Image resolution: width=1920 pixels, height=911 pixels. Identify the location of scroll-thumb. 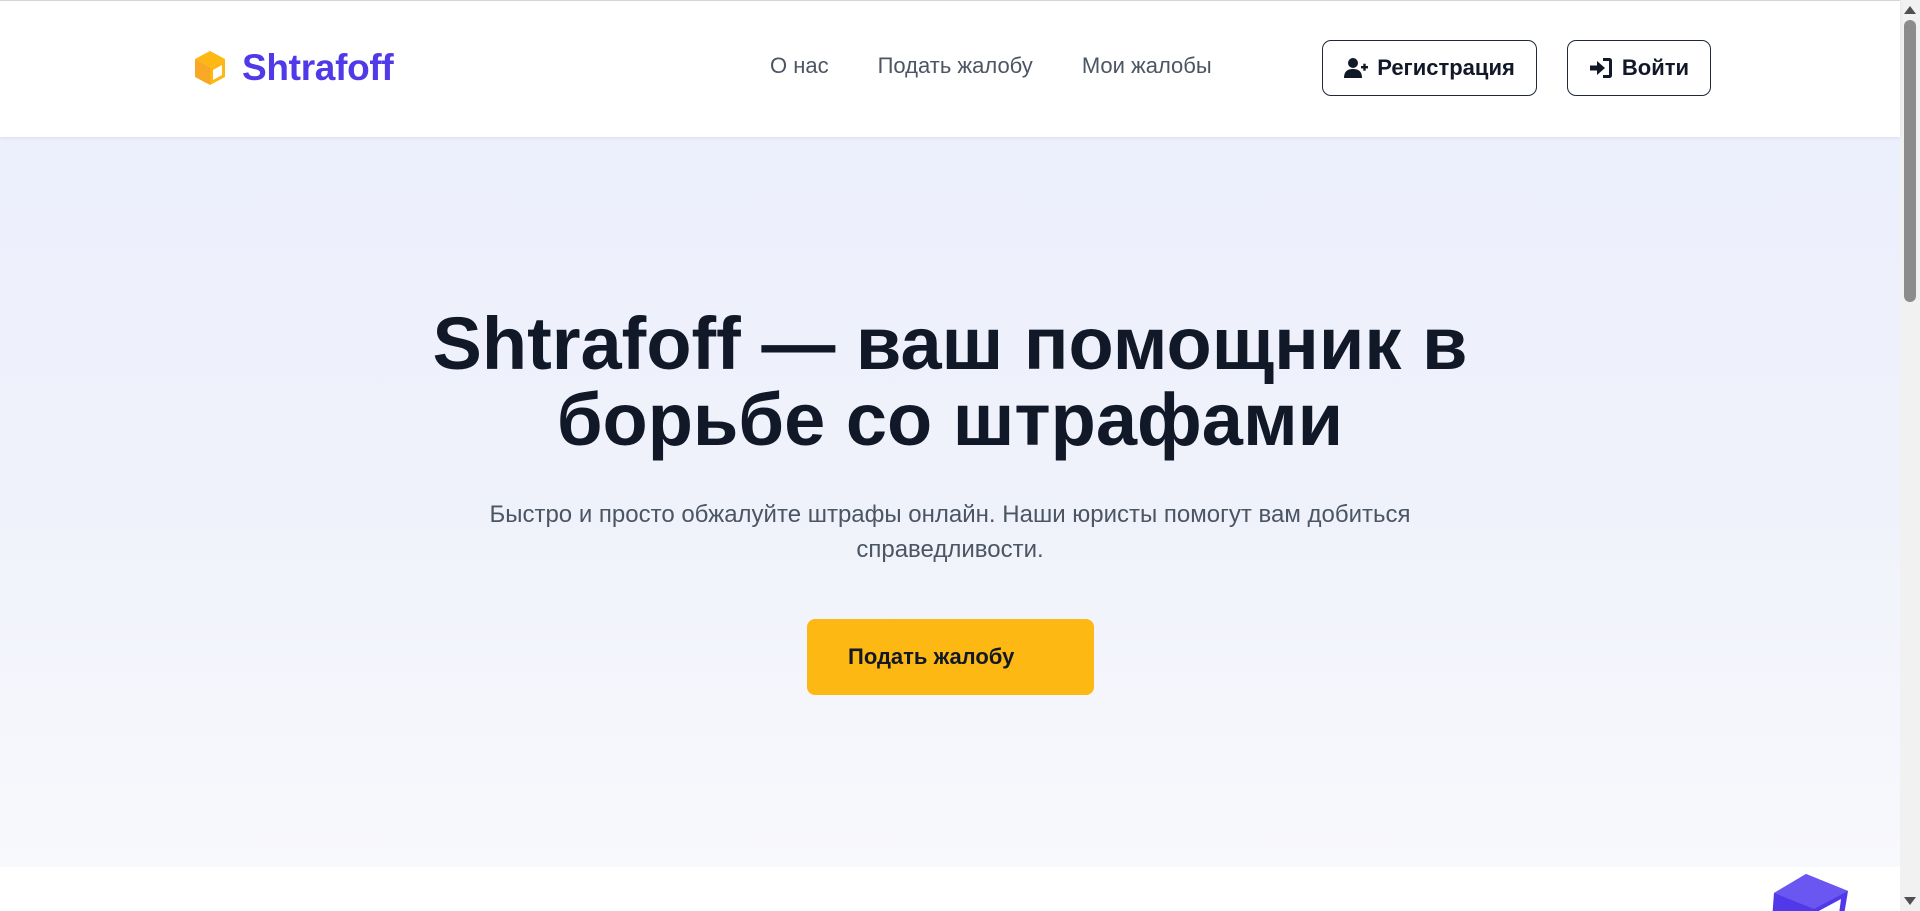
(1910, 161).